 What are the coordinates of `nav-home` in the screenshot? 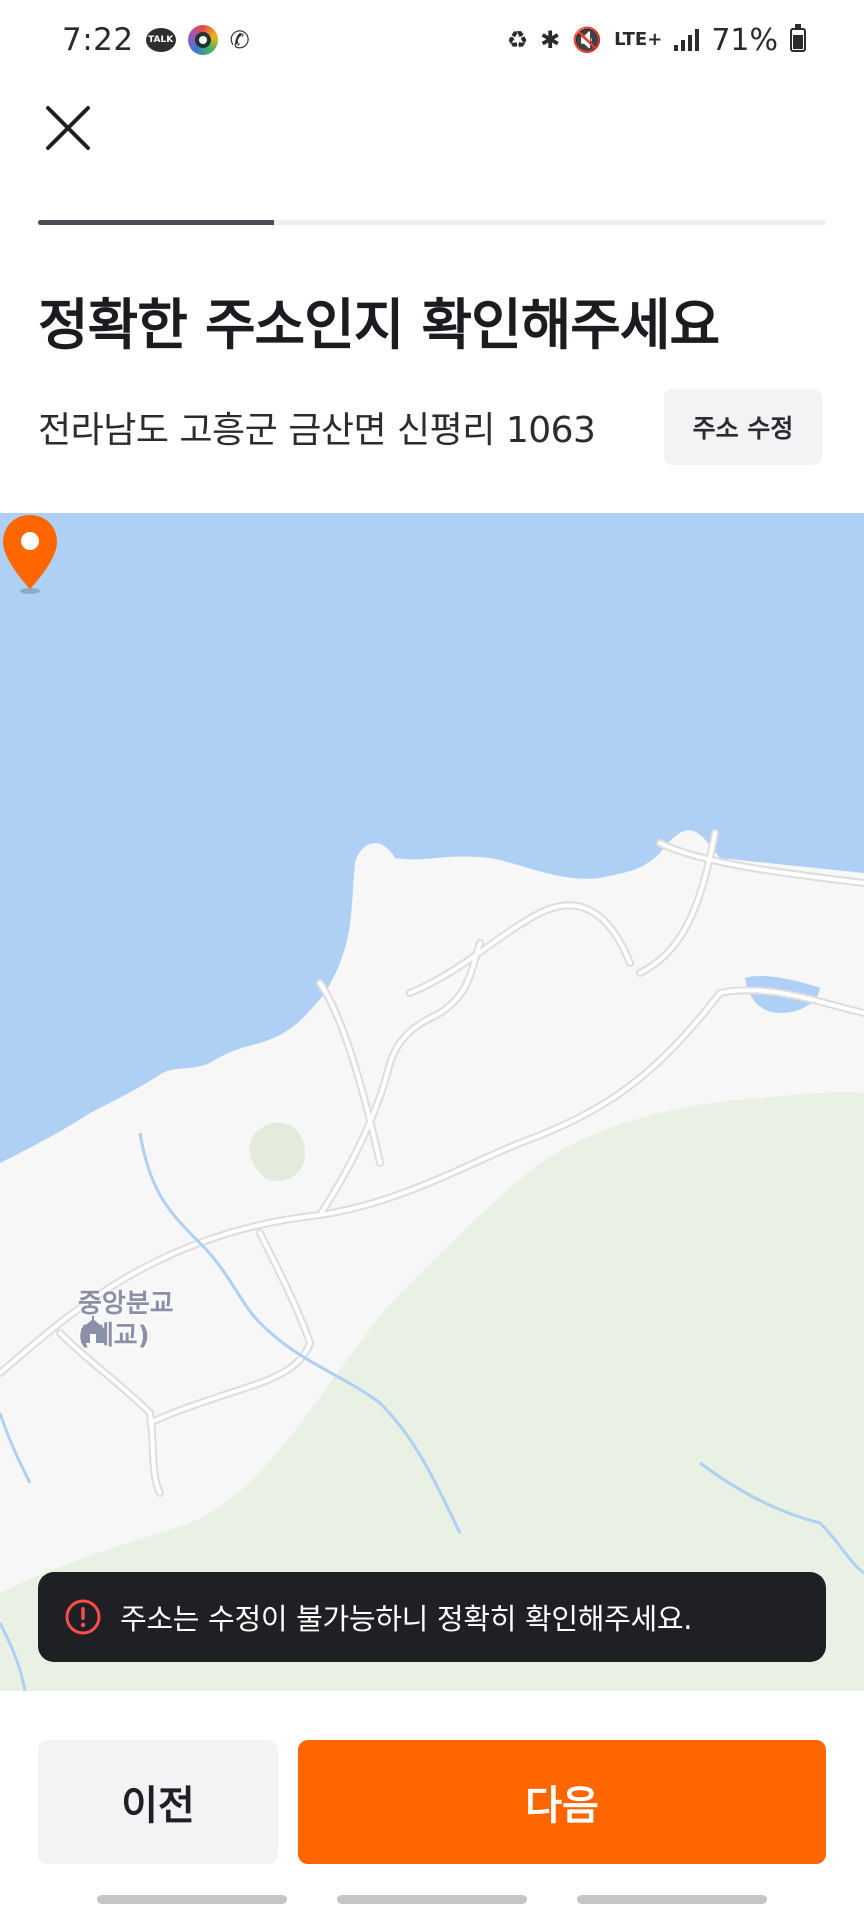 It's located at (432, 1899).